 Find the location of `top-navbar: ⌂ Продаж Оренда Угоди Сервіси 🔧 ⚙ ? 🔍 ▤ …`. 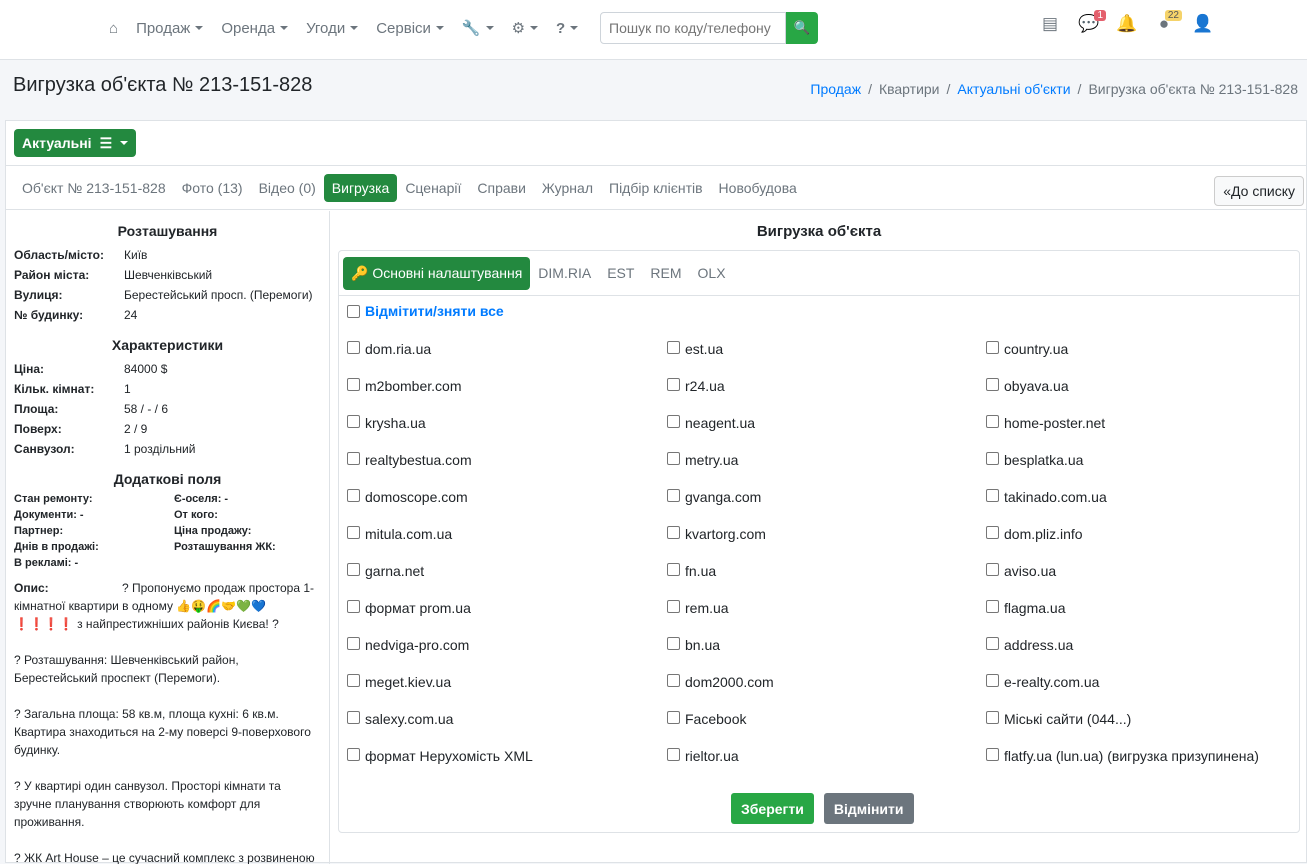

top-navbar: ⌂ Продаж Оренда Угоди Сервіси 🔧 ⚙ ? 🔍 ▤ … is located at coordinates (653, 30).